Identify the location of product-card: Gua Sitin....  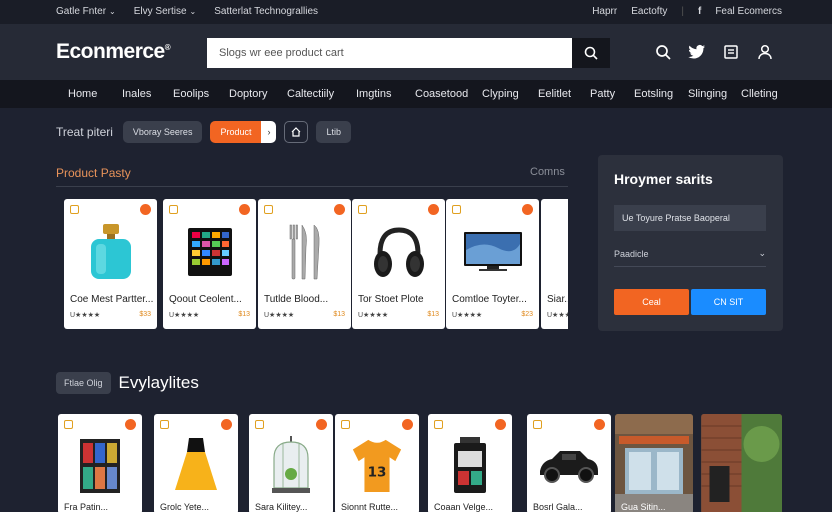
(654, 463).